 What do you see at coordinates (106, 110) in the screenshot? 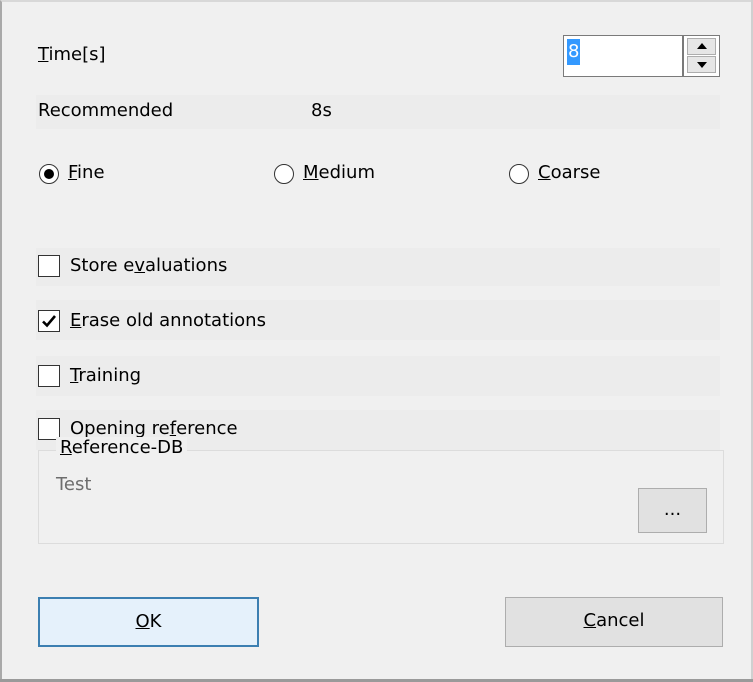
I see `recommended-label: Recommended` at bounding box center [106, 110].